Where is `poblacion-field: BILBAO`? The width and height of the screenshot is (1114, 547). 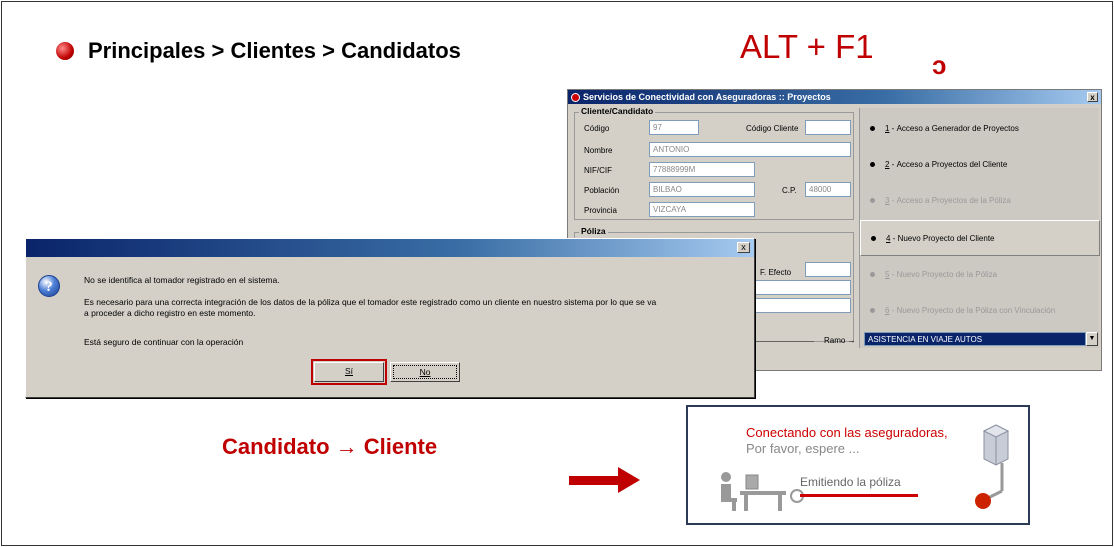 poblacion-field: BILBAO is located at coordinates (702, 189).